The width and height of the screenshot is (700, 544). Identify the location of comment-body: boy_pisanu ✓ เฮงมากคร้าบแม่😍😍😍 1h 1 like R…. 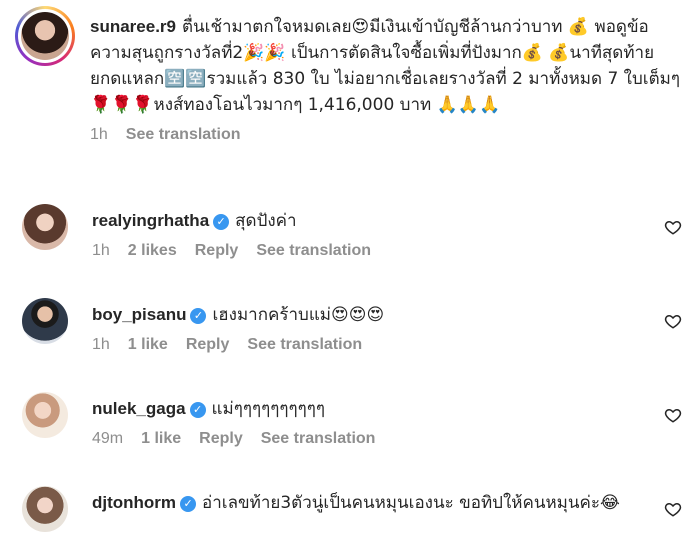
(372, 328).